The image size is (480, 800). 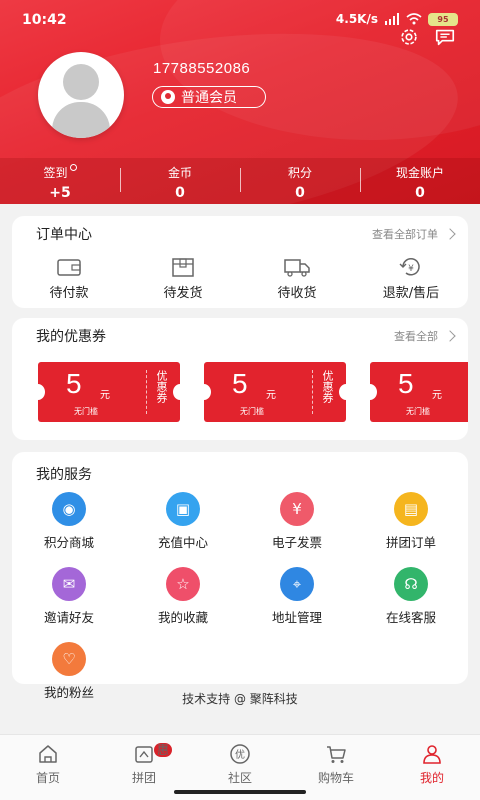 I want to click on order-center-title: 订单中心, so click(x=64, y=235).